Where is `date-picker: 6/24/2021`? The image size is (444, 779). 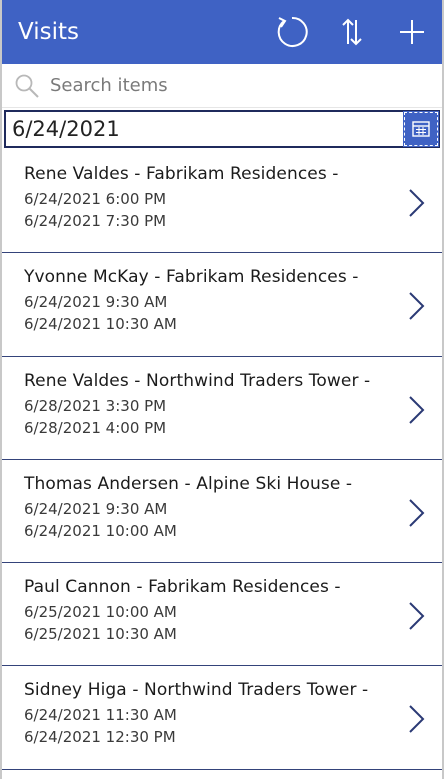
date-picker: 6/24/2021 is located at coordinates (222, 129).